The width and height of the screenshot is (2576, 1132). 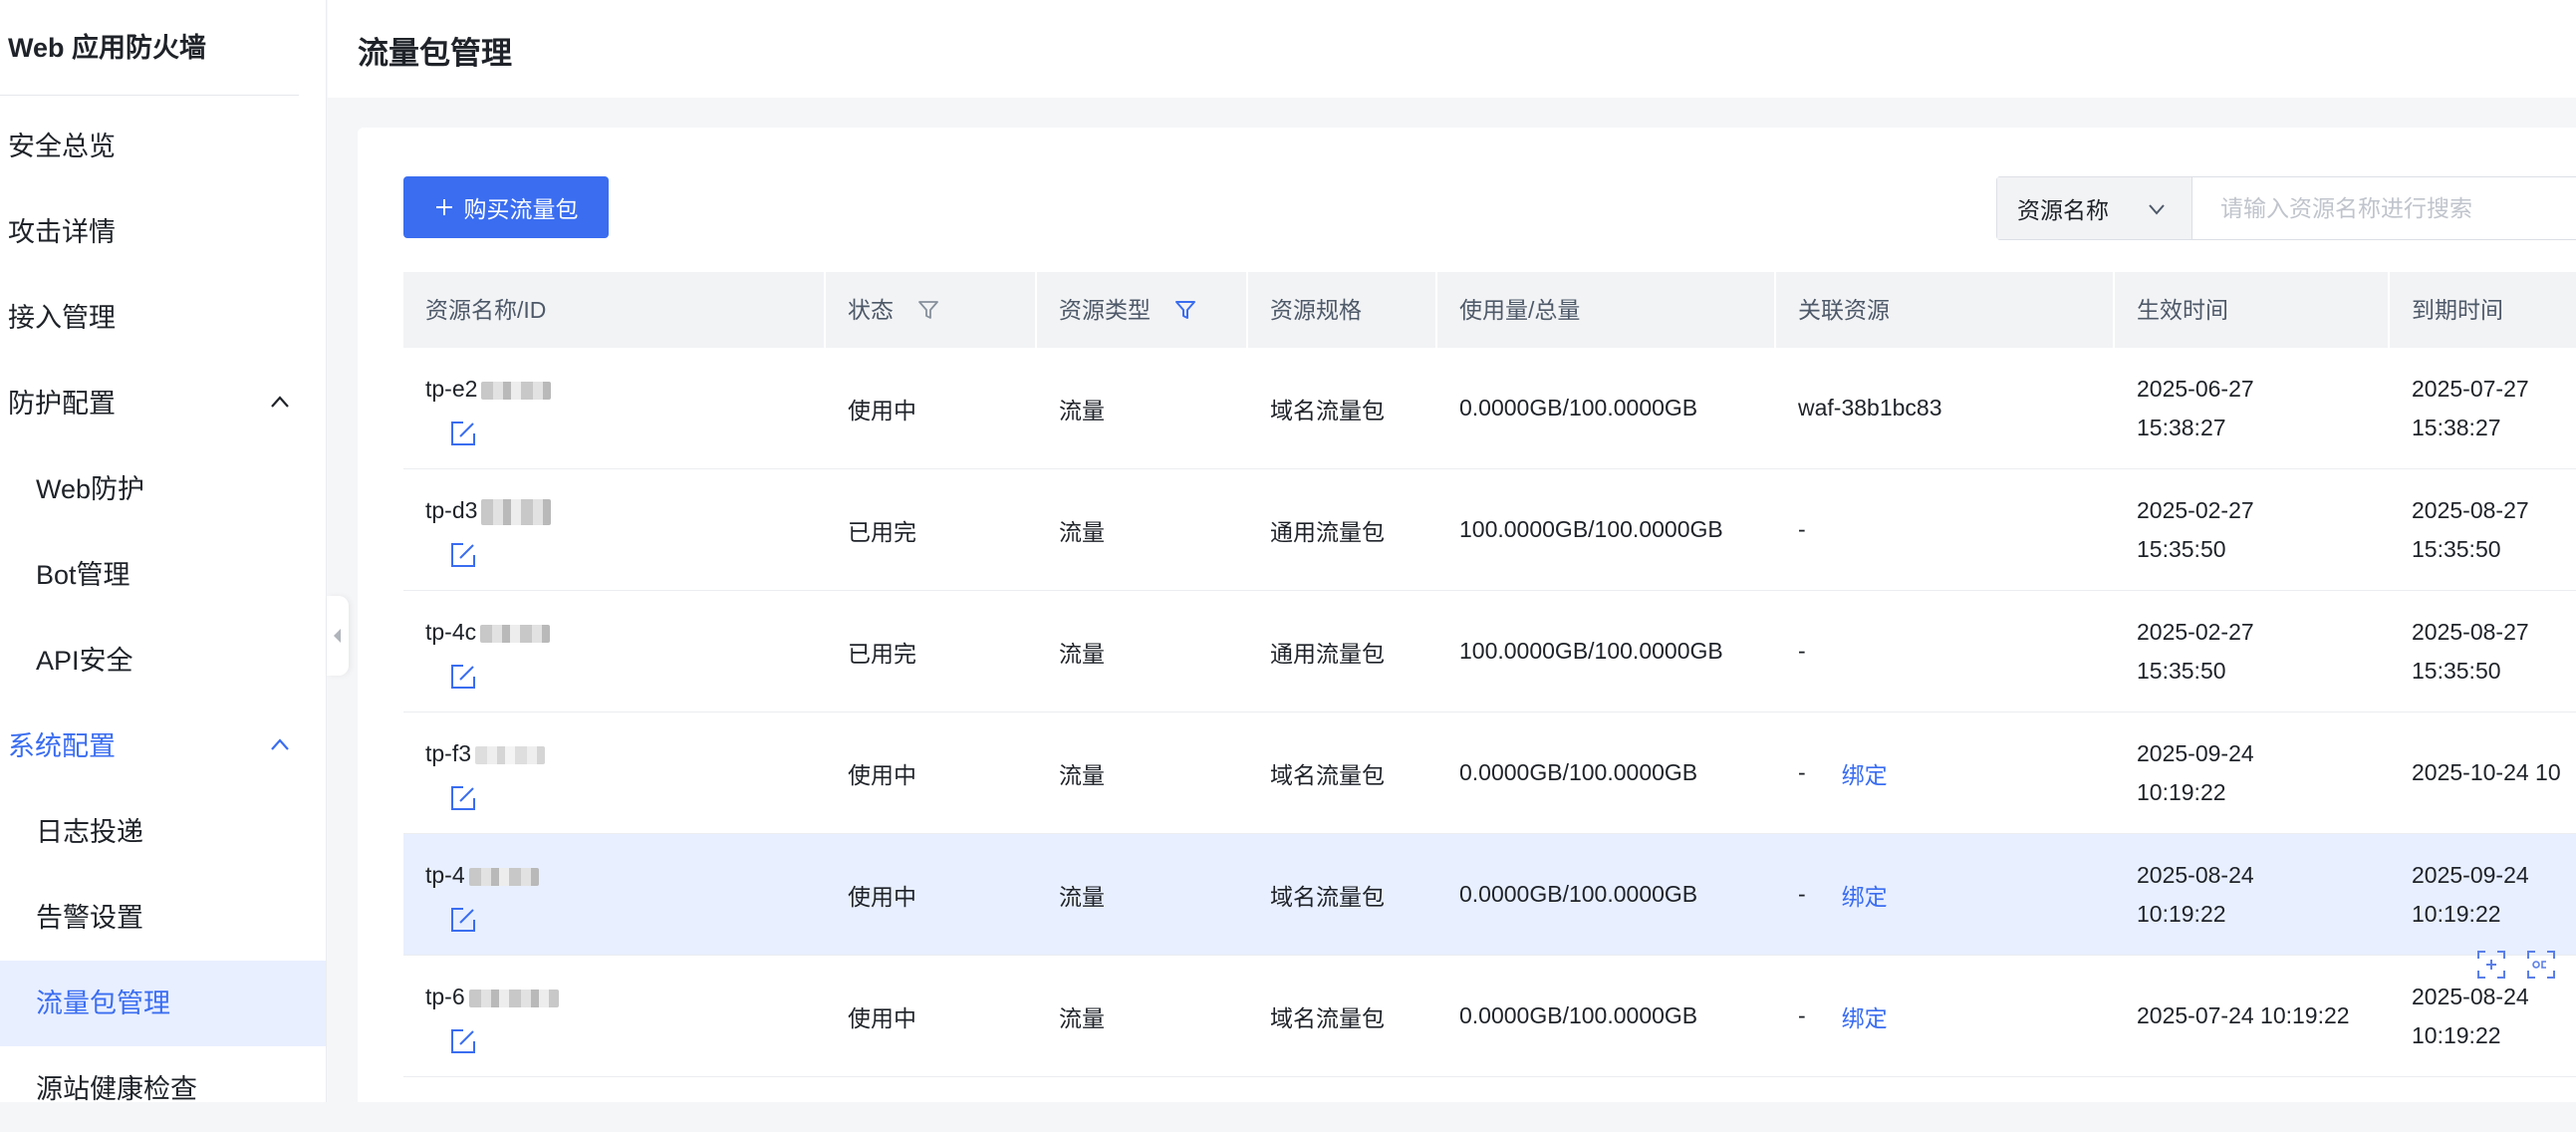 I want to click on col-header-resource: 关联资源, so click(x=1945, y=310).